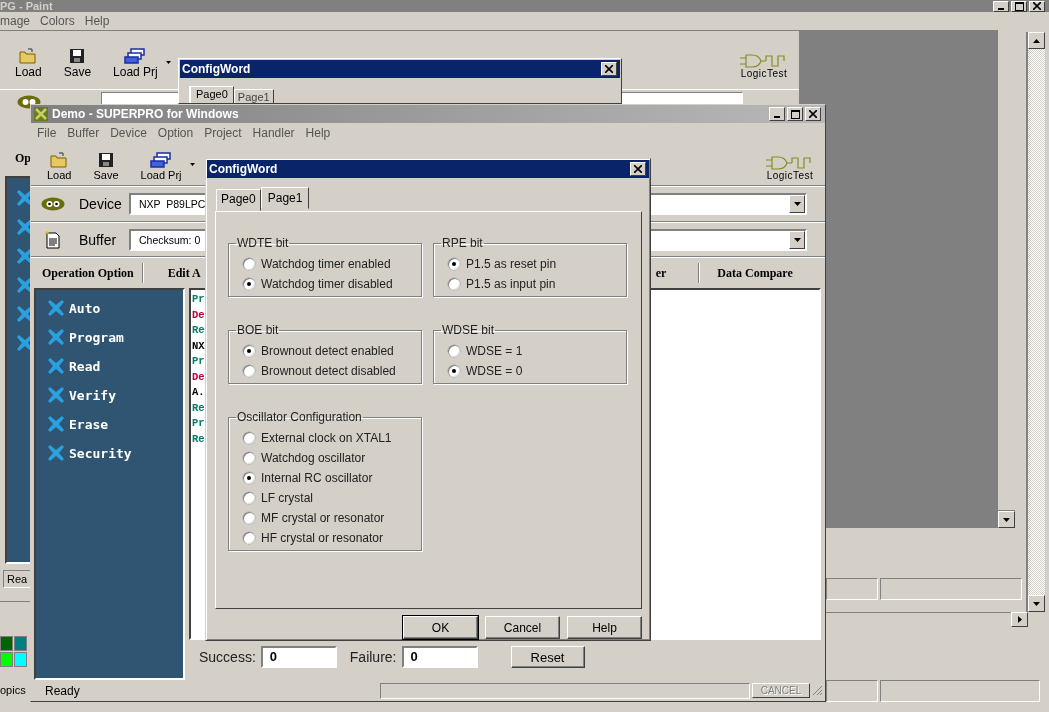  Describe the element at coordinates (13, 690) in the screenshot. I see `status-text: opics` at that location.